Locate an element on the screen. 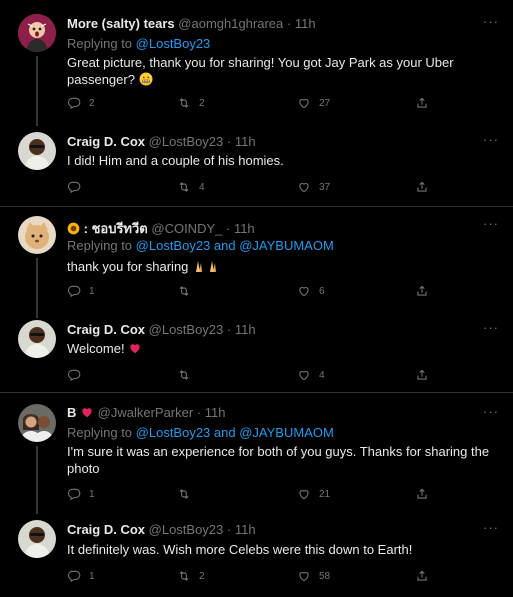 The width and height of the screenshot is (513, 597). replying-to: Replying to @LostBoy23 is located at coordinates (138, 43).